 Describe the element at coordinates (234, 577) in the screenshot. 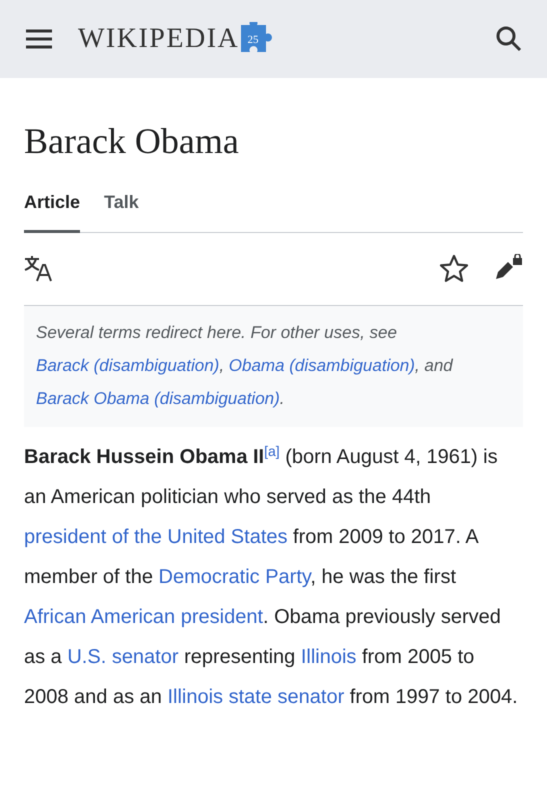

I see `link: Democratic Party` at that location.